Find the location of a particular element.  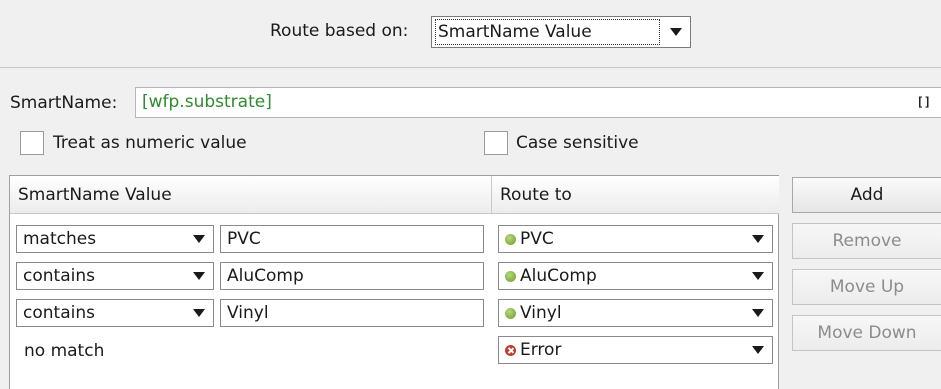

move-up-button: Move Up is located at coordinates (866, 287).